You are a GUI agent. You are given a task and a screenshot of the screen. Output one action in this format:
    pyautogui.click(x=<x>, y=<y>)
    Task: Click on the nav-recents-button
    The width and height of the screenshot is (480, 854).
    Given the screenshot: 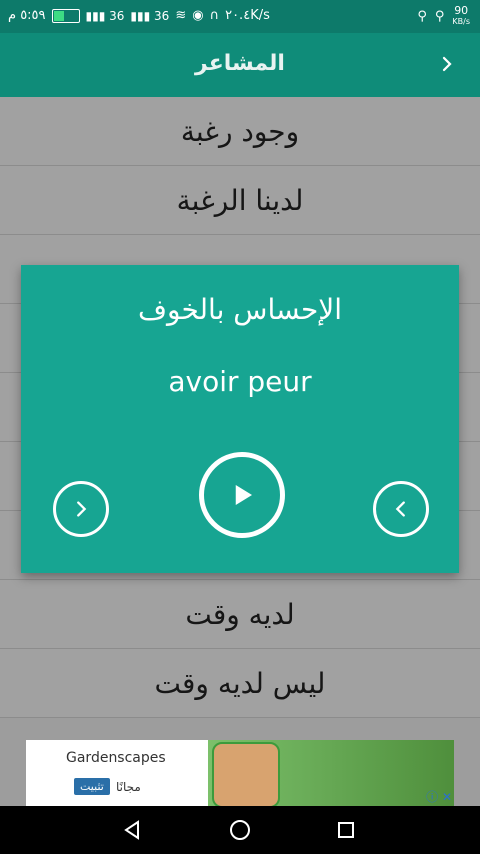 What is the action you would take?
    pyautogui.click(x=346, y=830)
    